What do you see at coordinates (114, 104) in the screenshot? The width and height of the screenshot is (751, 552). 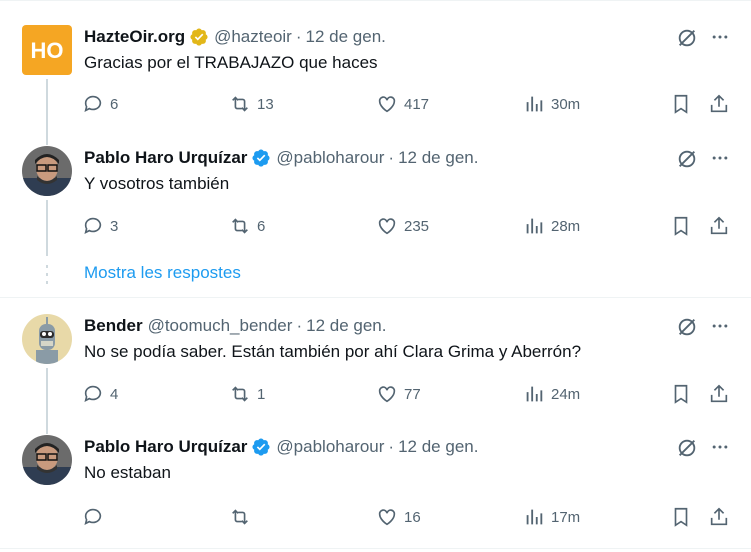 I see `reply-count: 6` at bounding box center [114, 104].